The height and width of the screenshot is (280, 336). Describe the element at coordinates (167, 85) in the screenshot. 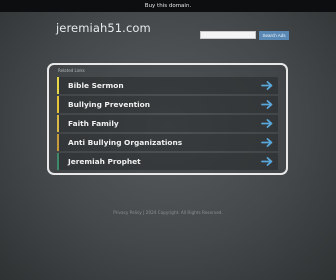

I see `related-link-item: Bible Sermon` at that location.